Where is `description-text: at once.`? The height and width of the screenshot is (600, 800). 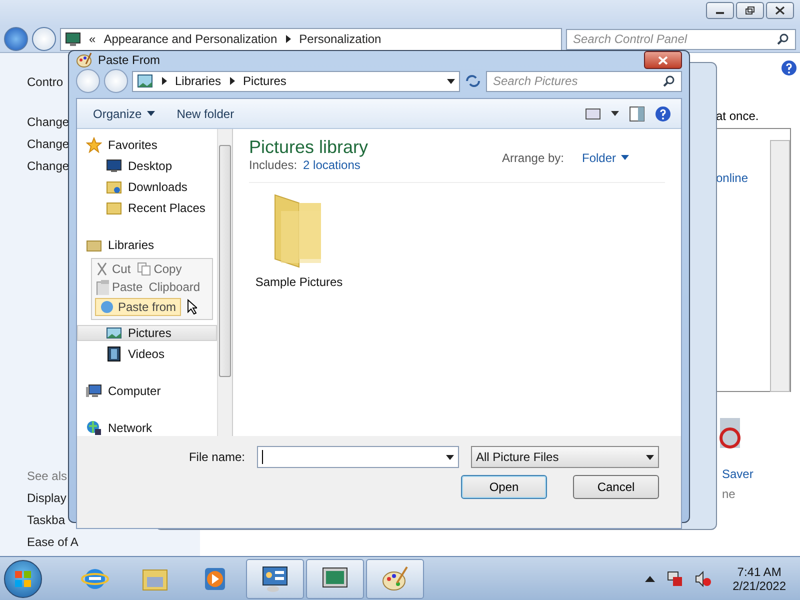
description-text: at once. is located at coordinates (737, 116).